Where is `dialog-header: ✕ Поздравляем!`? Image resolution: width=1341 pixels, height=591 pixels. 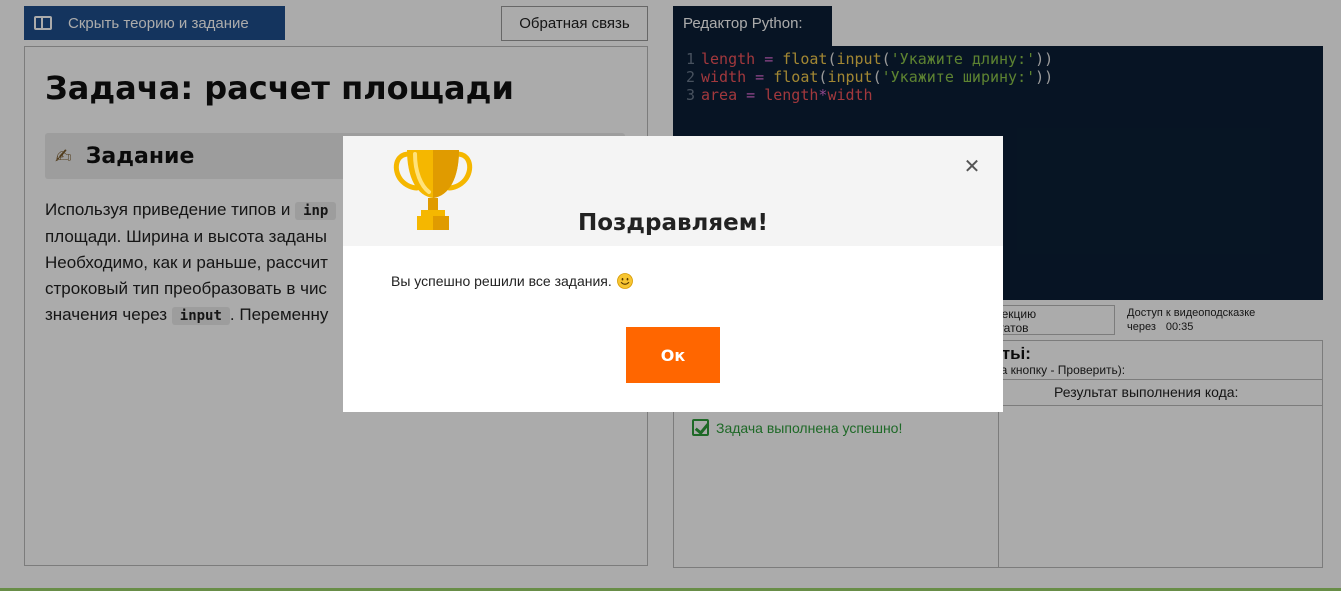
dialog-header: ✕ Поздравляем! is located at coordinates (673, 191).